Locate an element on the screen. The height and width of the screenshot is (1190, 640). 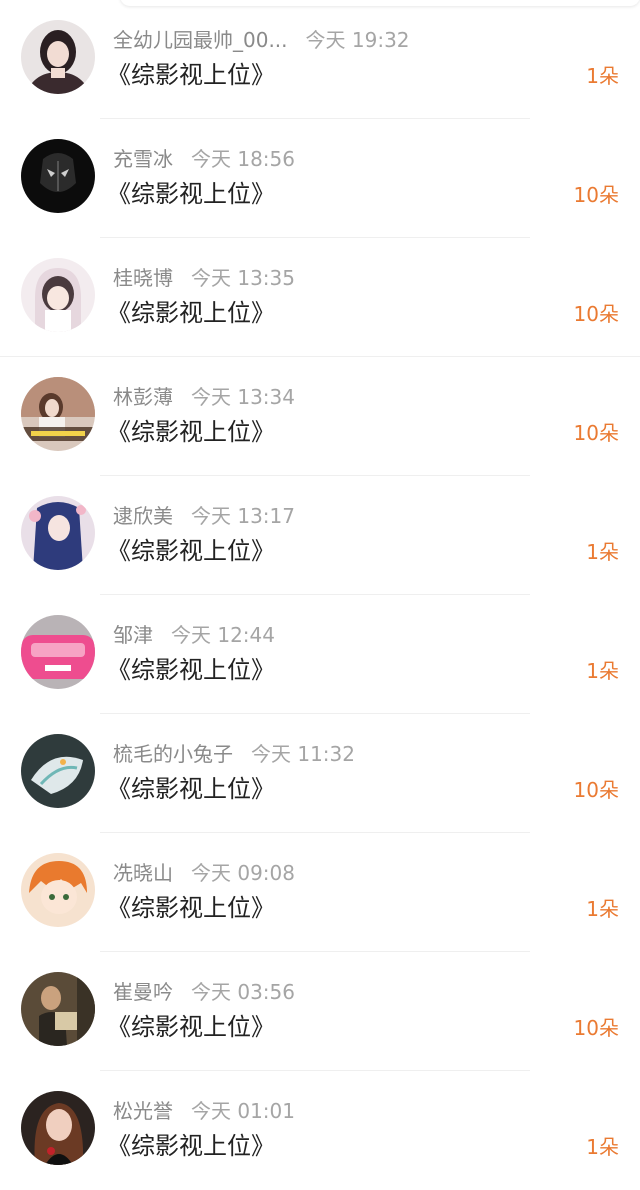
username: 逮欣美 is located at coordinates (143, 516).